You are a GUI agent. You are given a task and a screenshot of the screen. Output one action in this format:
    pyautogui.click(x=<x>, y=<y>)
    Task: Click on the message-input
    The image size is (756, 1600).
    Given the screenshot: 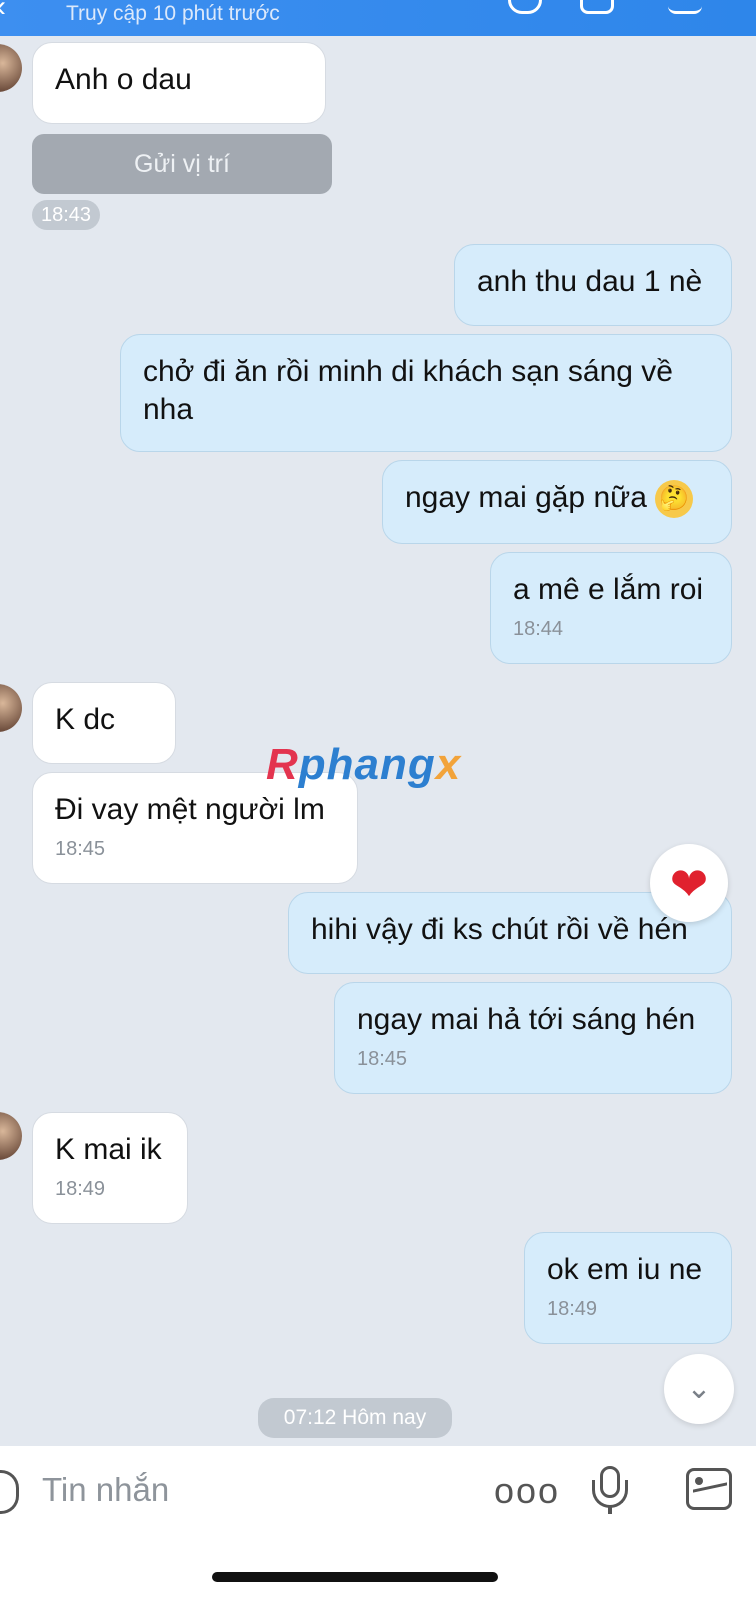 What is the action you would take?
    pyautogui.click(x=242, y=1490)
    